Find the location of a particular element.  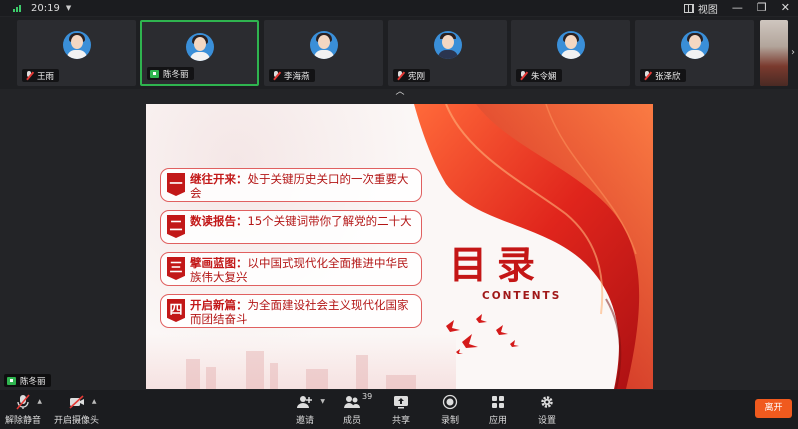

gear-icon is located at coordinates (547, 402).